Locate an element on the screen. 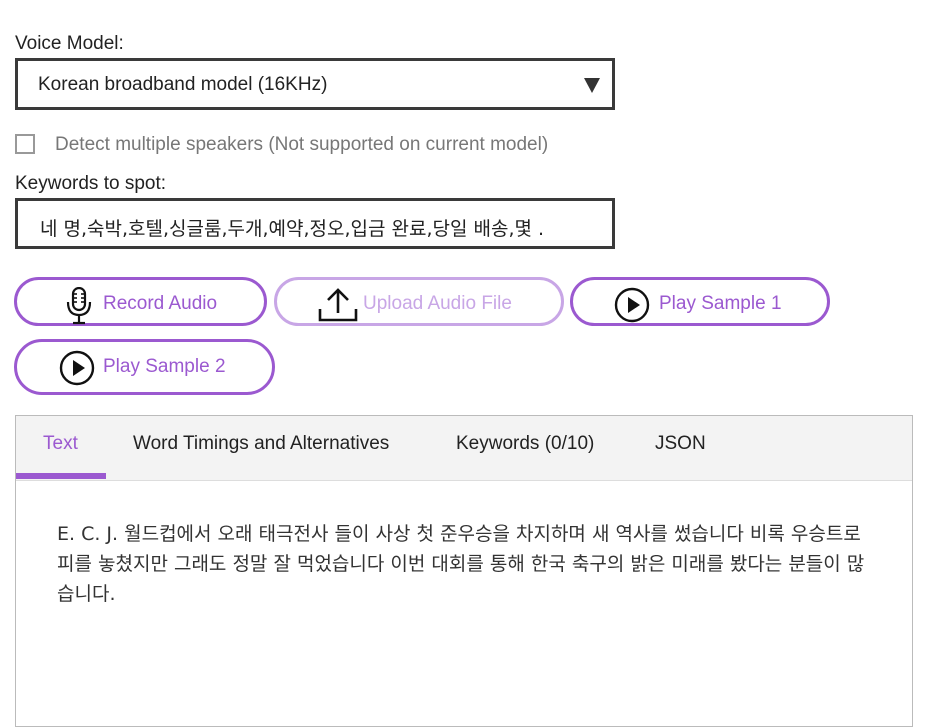 The width and height of the screenshot is (927, 727). chevron-down-icon is located at coordinates (592, 85).